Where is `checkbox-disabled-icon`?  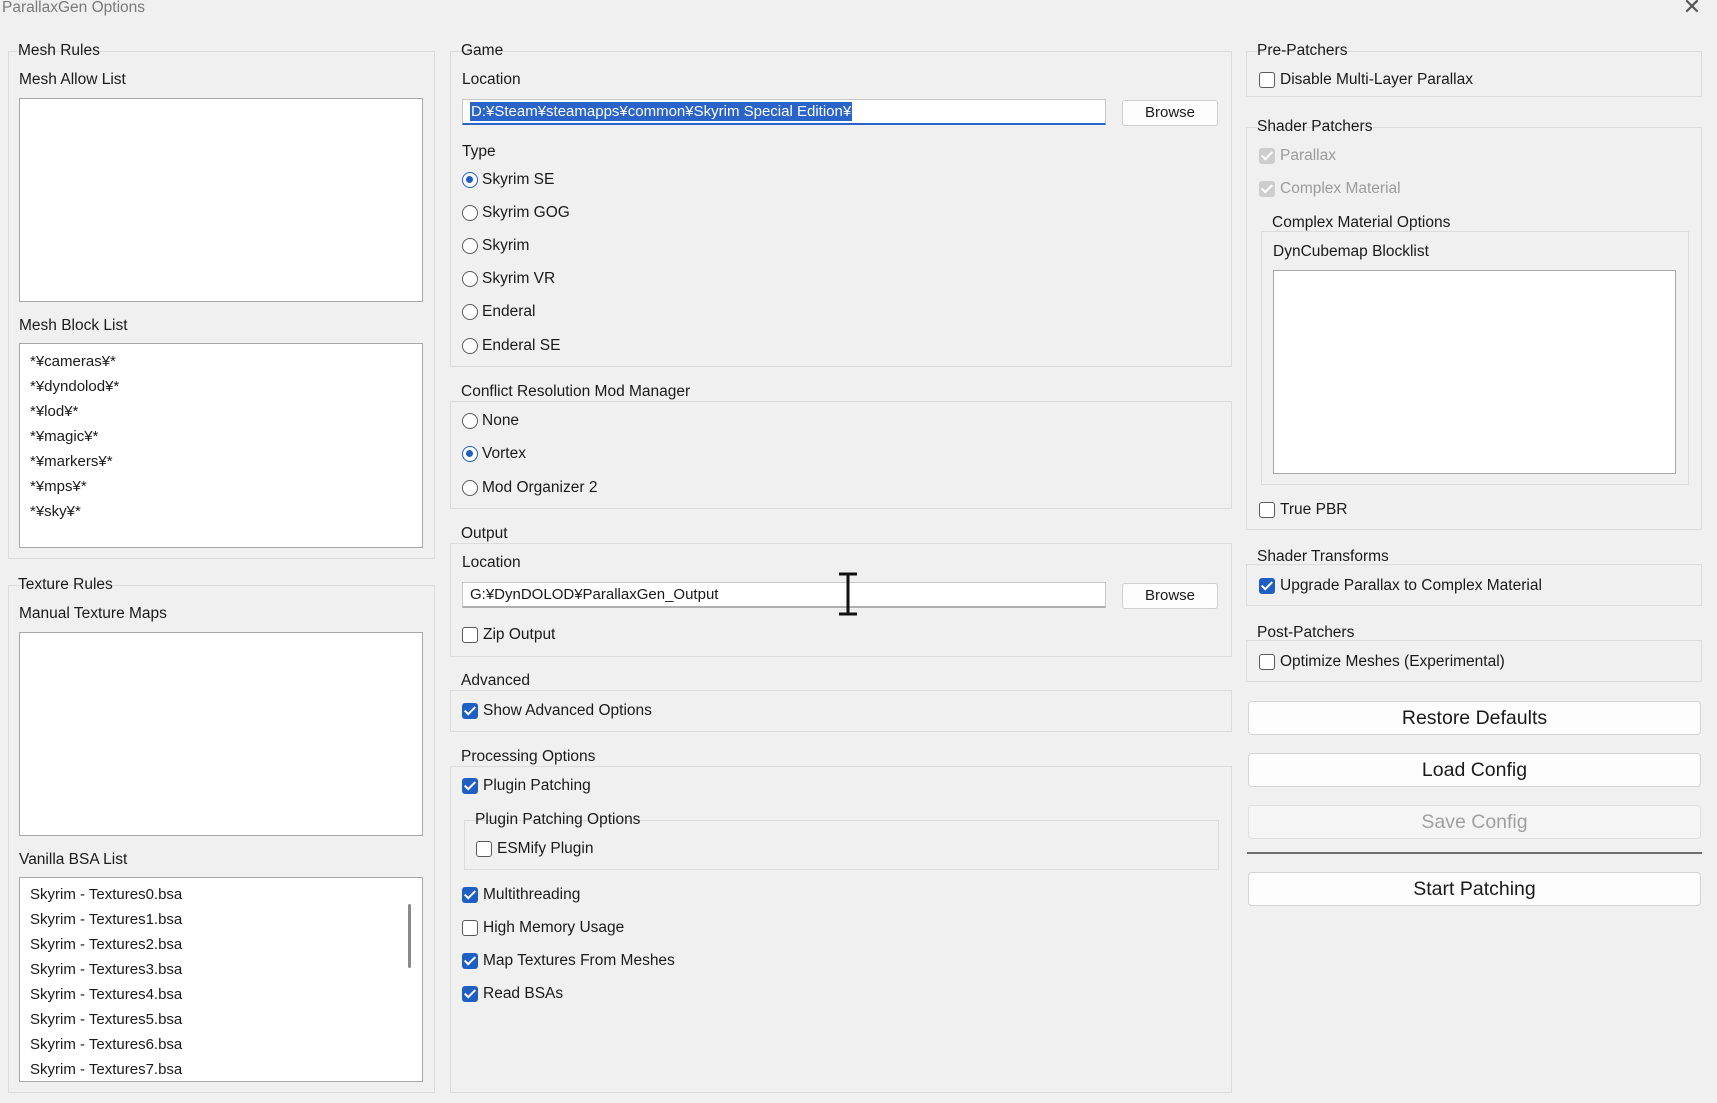 checkbox-disabled-icon is located at coordinates (1267, 189).